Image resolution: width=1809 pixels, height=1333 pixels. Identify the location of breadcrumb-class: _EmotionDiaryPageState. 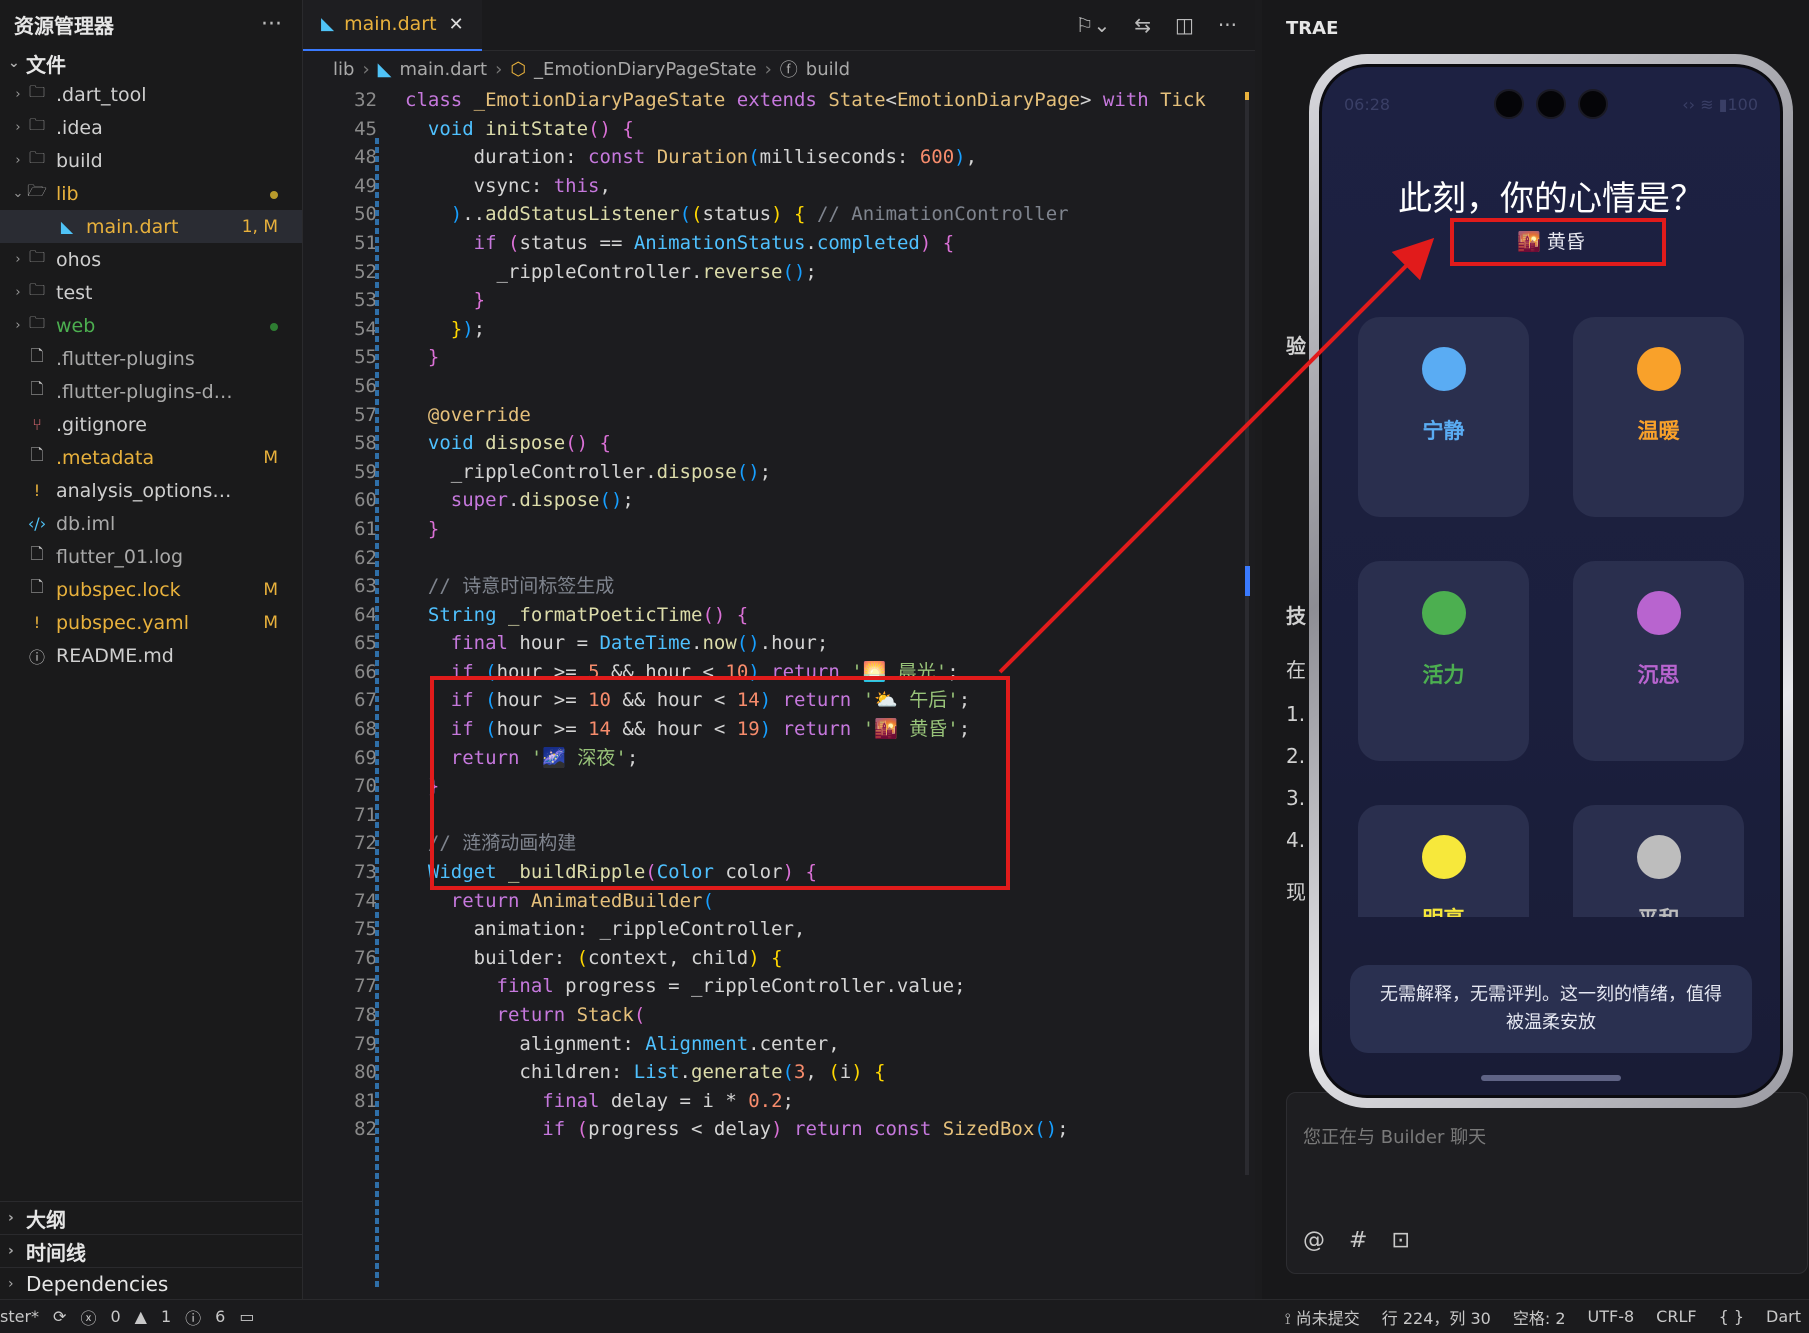
(645, 69).